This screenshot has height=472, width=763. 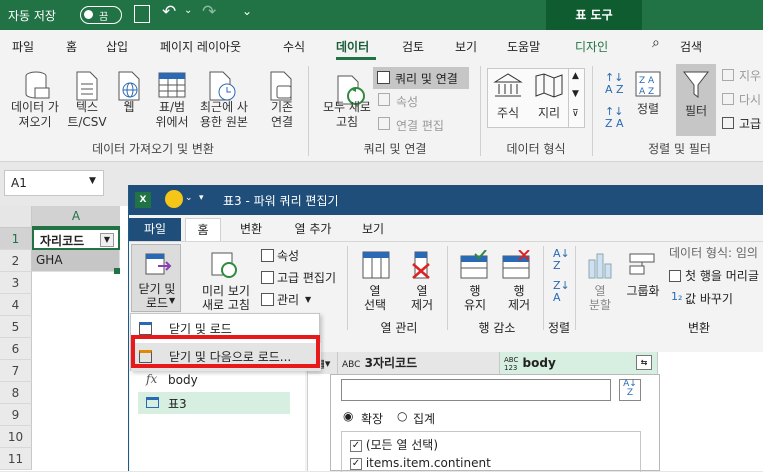 What do you see at coordinates (156, 278) in the screenshot?
I see `close-load-button: 닫기 및 로드 ▼` at bounding box center [156, 278].